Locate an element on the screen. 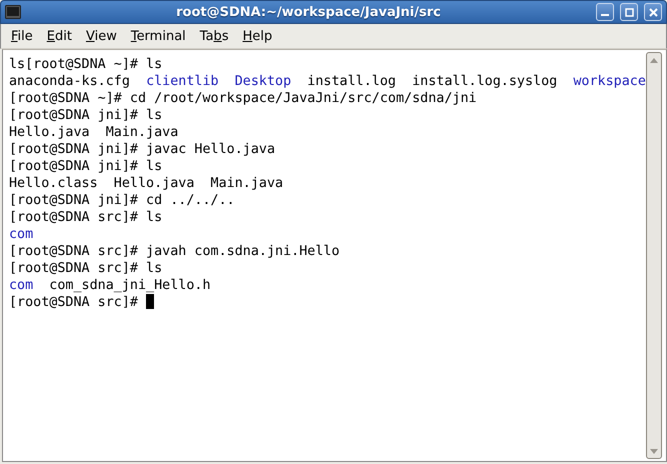 This screenshot has height=464, width=667. terminal-text: Hello.class Hello.java Main.java is located at coordinates (146, 183).